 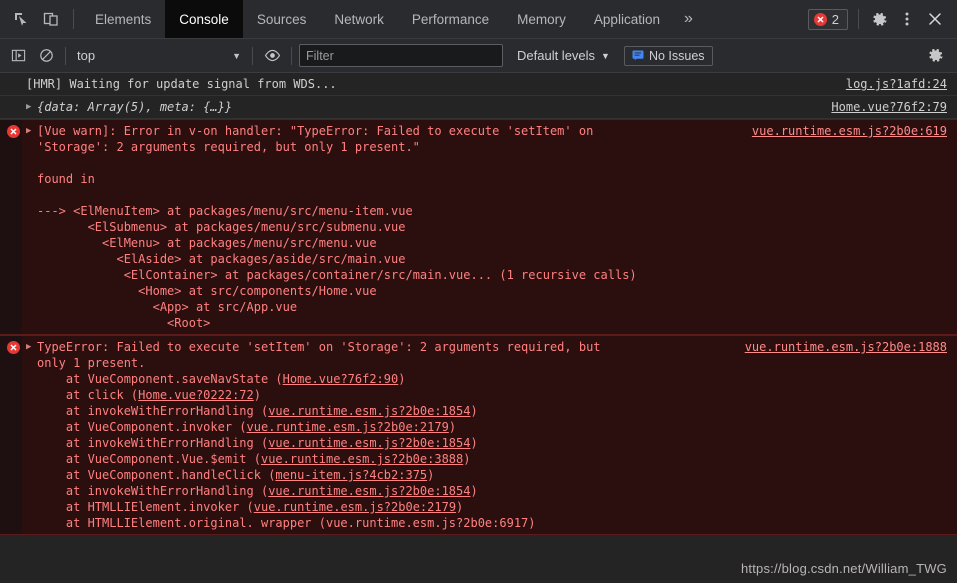 What do you see at coordinates (272, 56) in the screenshot?
I see `live-expression-eye-icon` at bounding box center [272, 56].